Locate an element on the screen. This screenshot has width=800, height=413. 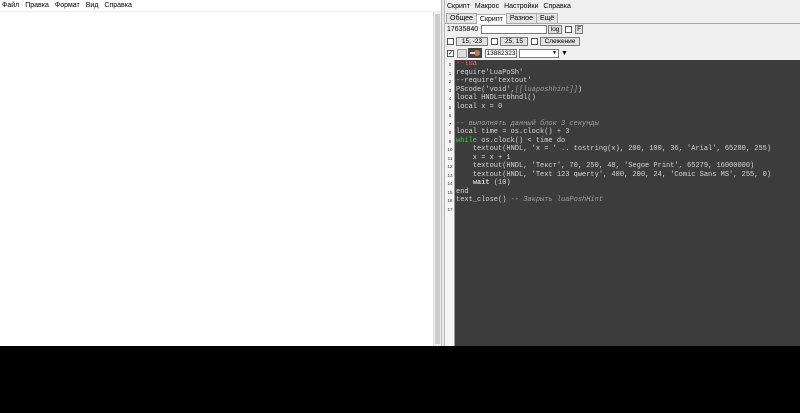
scrollbar-thumb is located at coordinates (437, 179).